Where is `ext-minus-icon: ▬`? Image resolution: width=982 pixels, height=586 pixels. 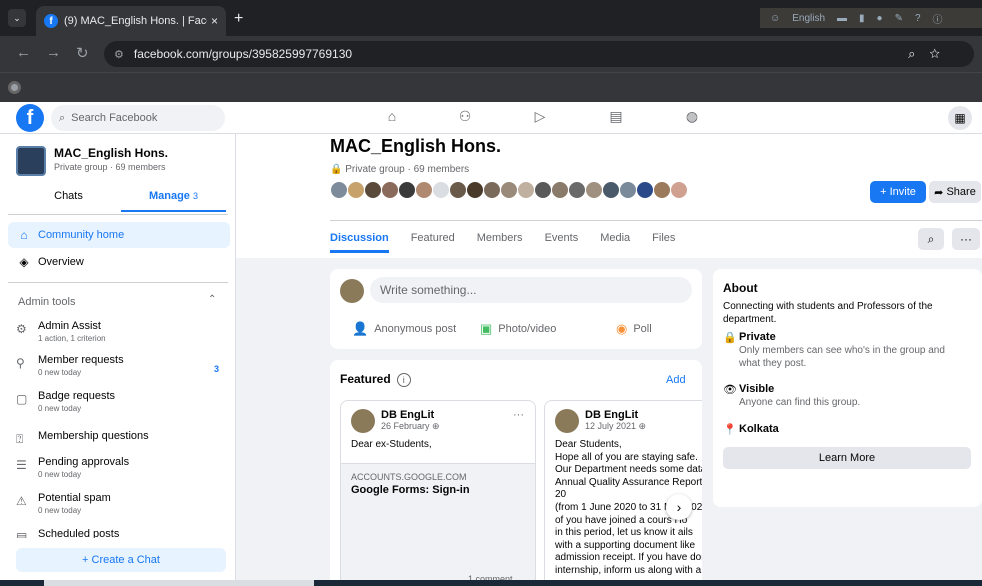
ext-minus-icon: ▬ is located at coordinates (842, 18).